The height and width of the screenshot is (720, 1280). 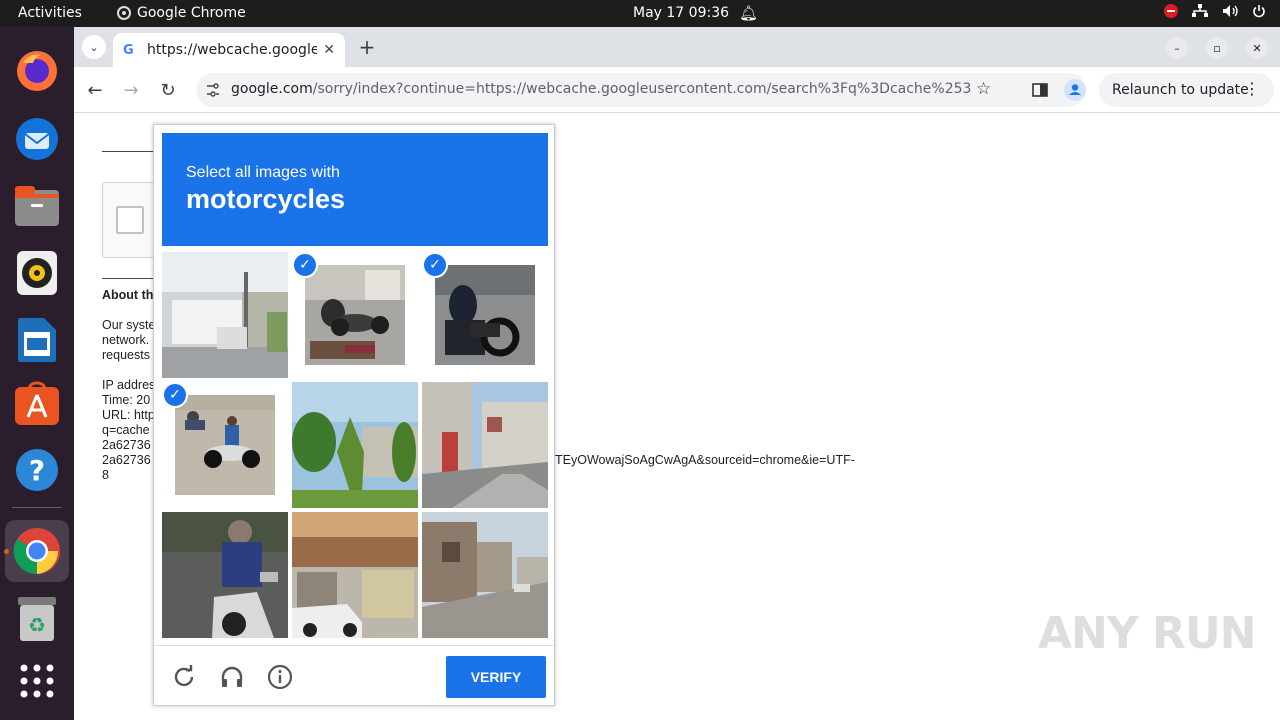 What do you see at coordinates (232, 677) in the screenshot?
I see `audio-challenge-icon` at bounding box center [232, 677].